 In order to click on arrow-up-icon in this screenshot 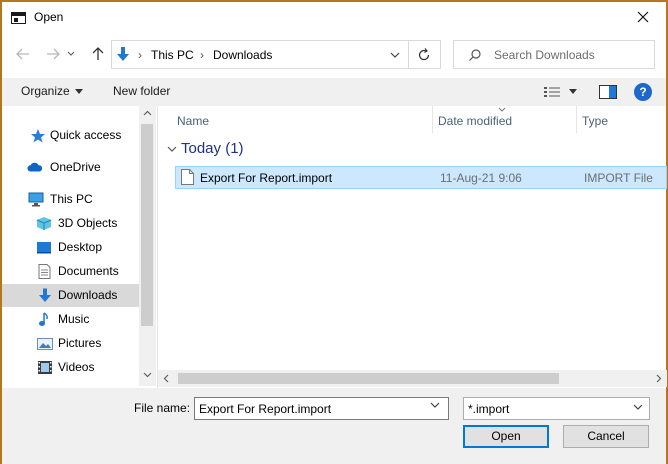, I will do `click(98, 53)`.